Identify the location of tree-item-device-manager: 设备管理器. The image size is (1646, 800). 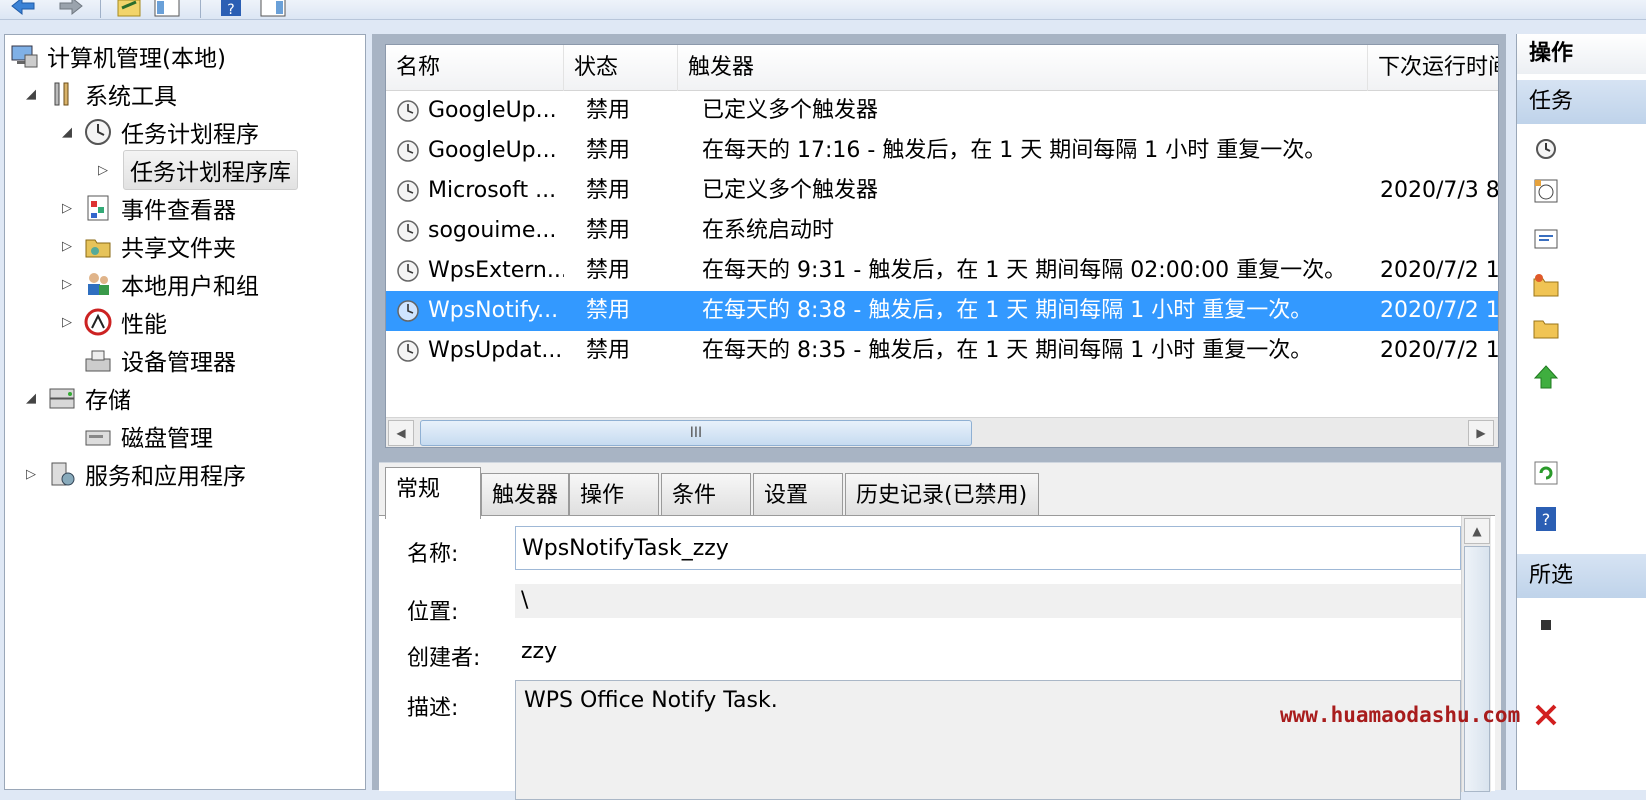
(159, 360).